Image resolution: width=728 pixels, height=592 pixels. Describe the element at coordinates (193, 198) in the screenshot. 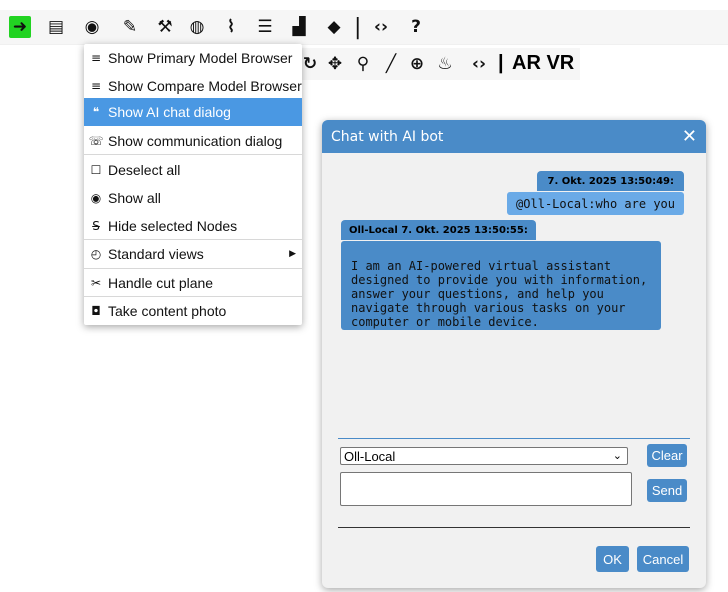

I see `menu-item-show-all: ◉ Show all` at that location.